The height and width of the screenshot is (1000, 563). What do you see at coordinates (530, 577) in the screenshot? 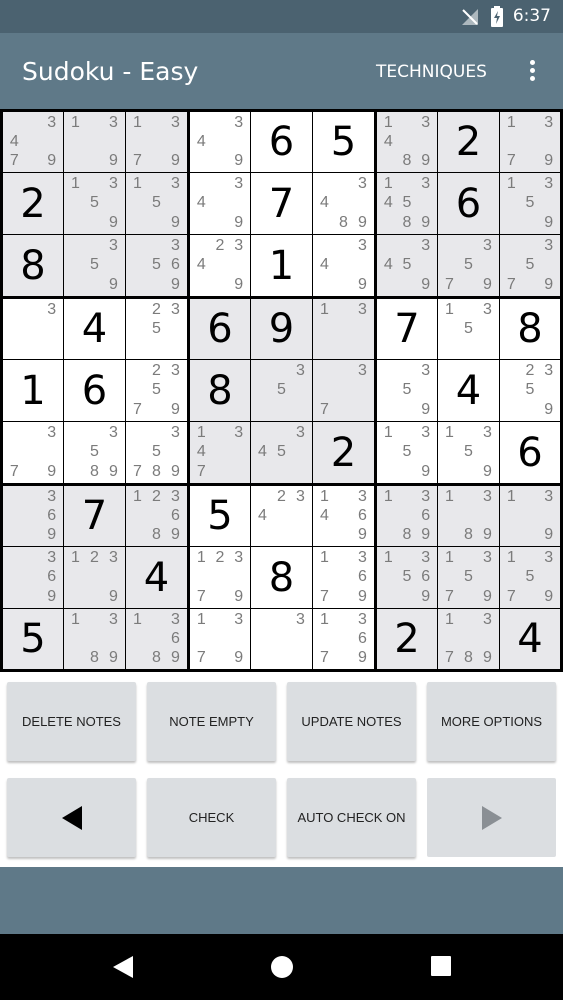
I see `sudoku-cell-r8c9: 1 357 9` at bounding box center [530, 577].